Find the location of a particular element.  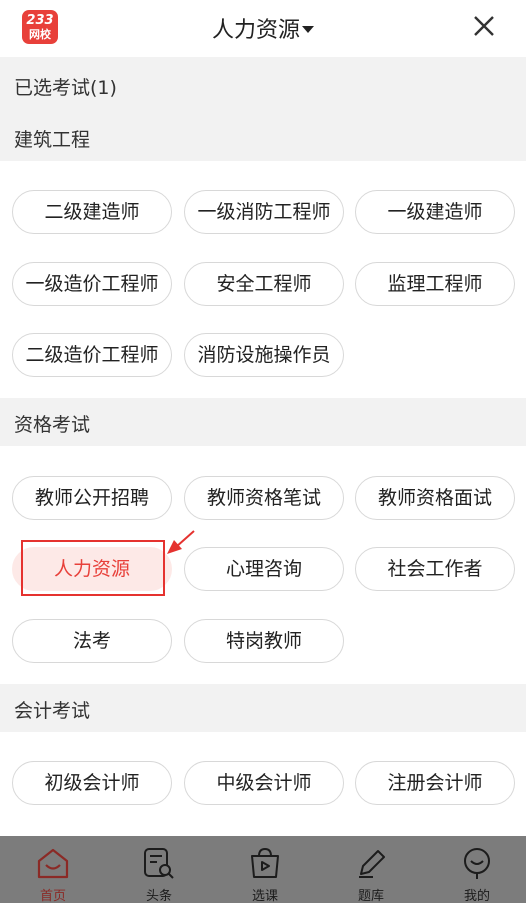

annotation-highlight-box is located at coordinates (93, 568).